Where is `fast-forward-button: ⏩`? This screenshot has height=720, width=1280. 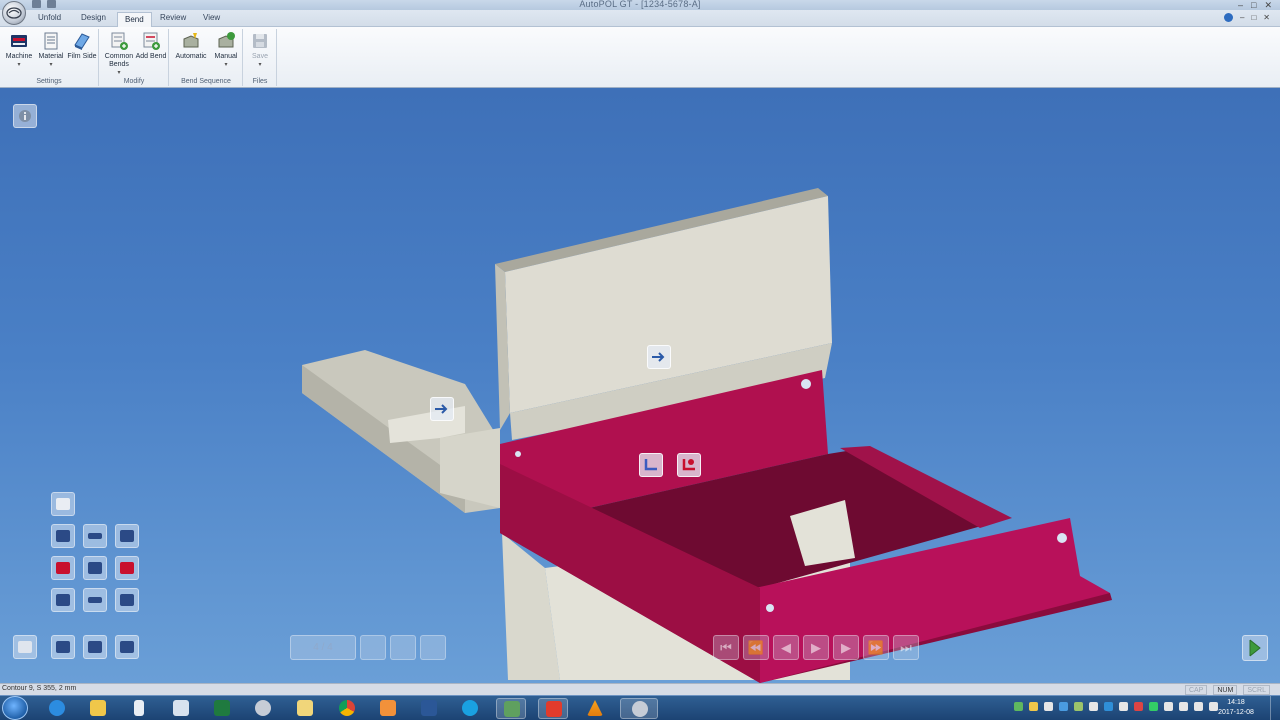 fast-forward-button: ⏩ is located at coordinates (876, 647).